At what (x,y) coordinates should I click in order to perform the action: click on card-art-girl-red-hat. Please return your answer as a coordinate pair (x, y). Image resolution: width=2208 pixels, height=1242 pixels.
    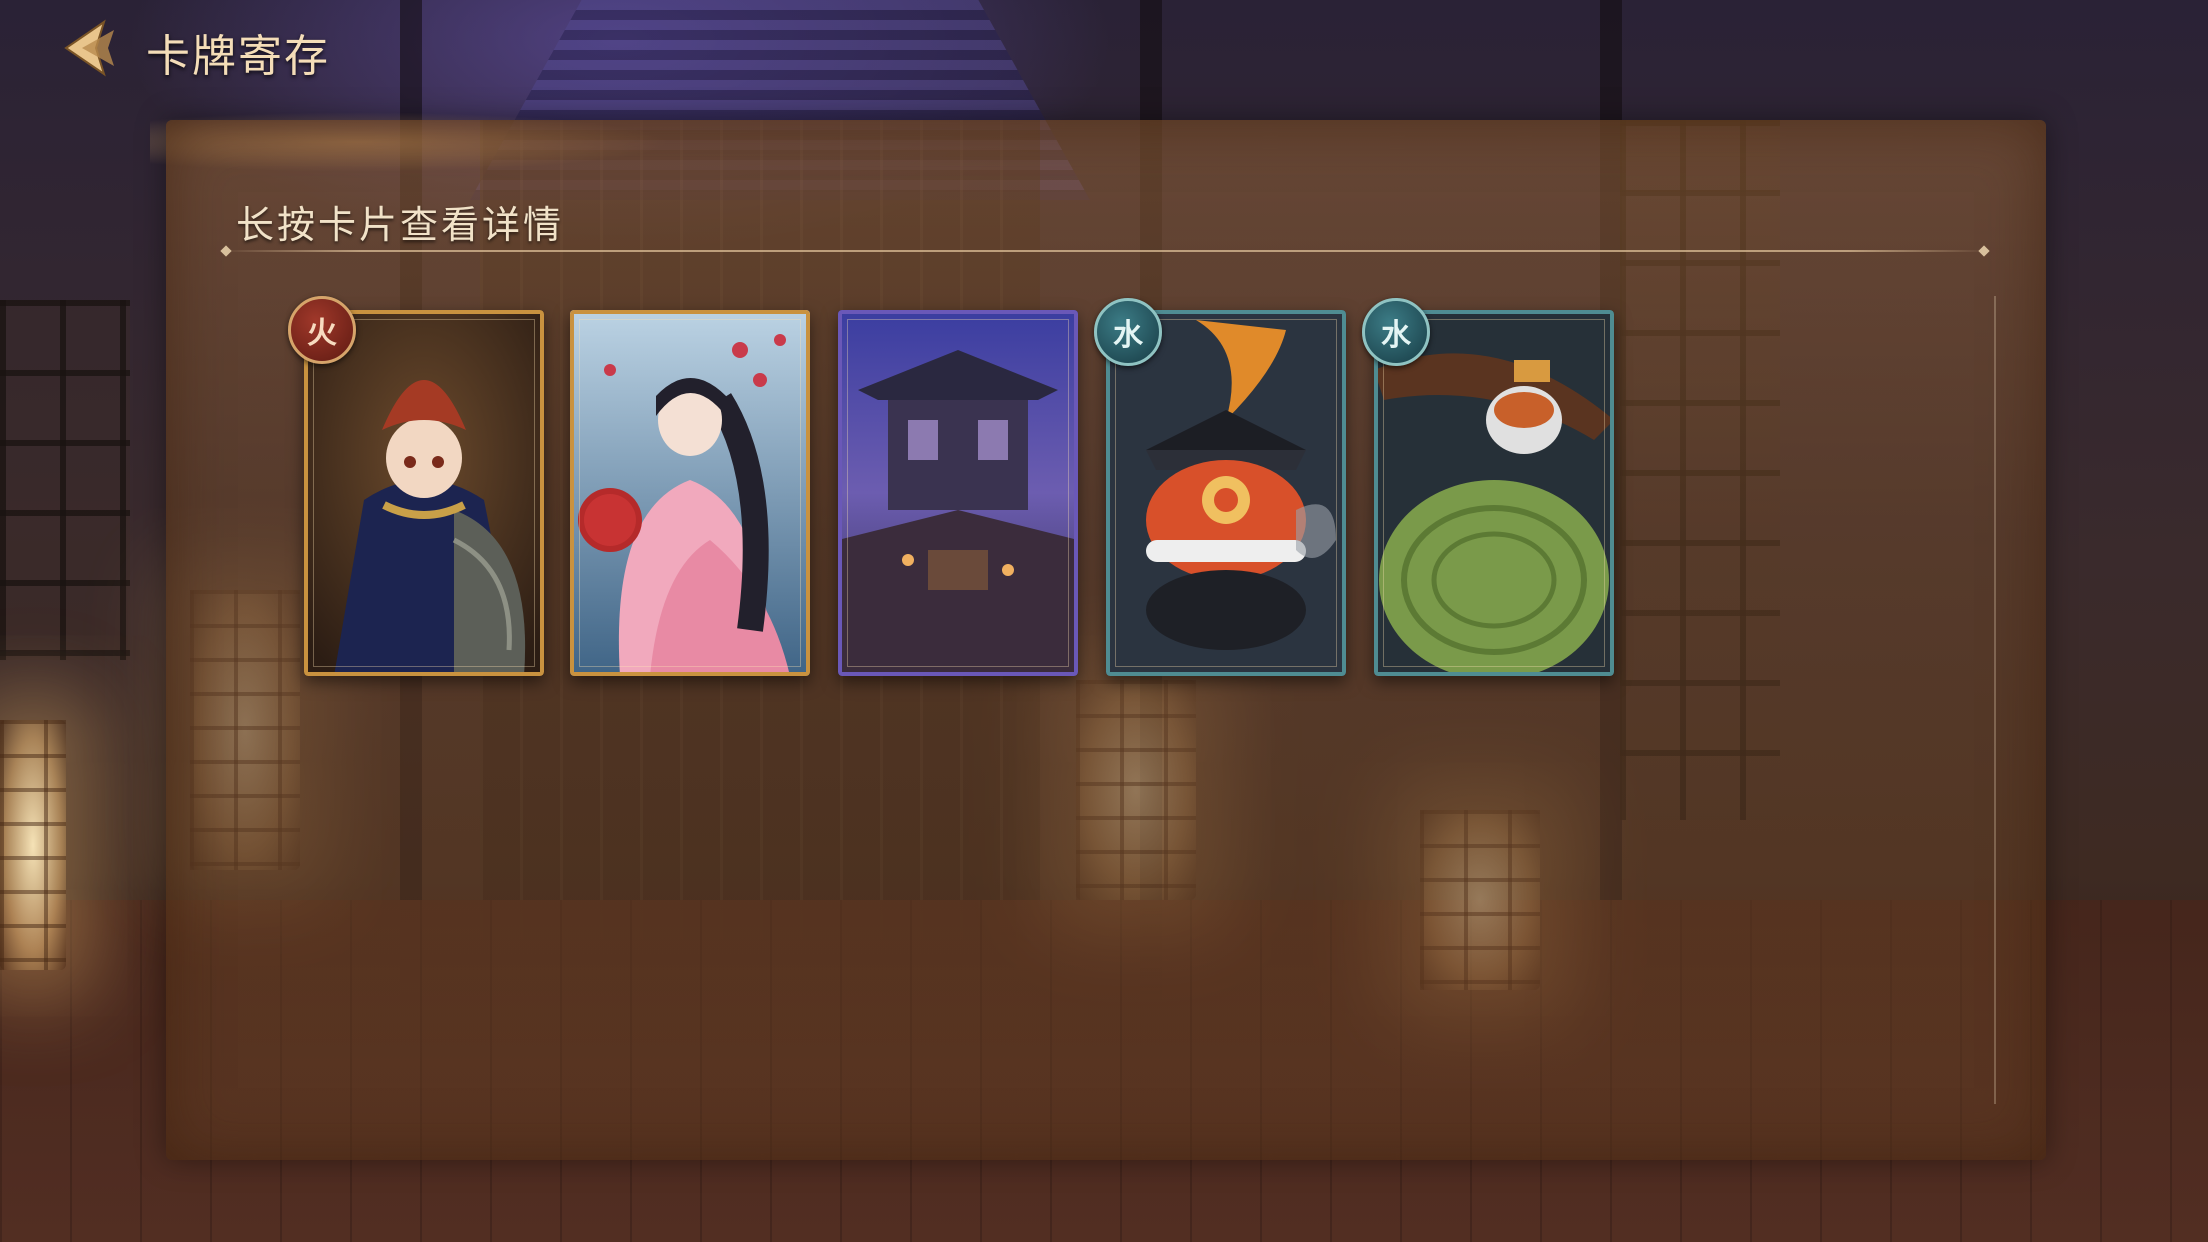
    Looking at the image, I should click on (424, 493).